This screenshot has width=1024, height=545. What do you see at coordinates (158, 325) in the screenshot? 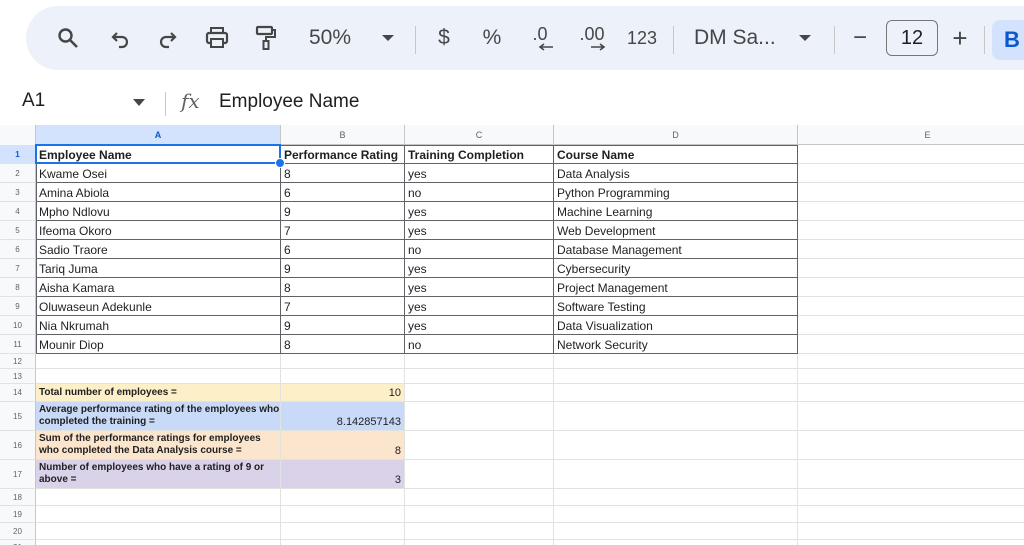
I see `table-cell: Nia Nkrumah` at bounding box center [158, 325].